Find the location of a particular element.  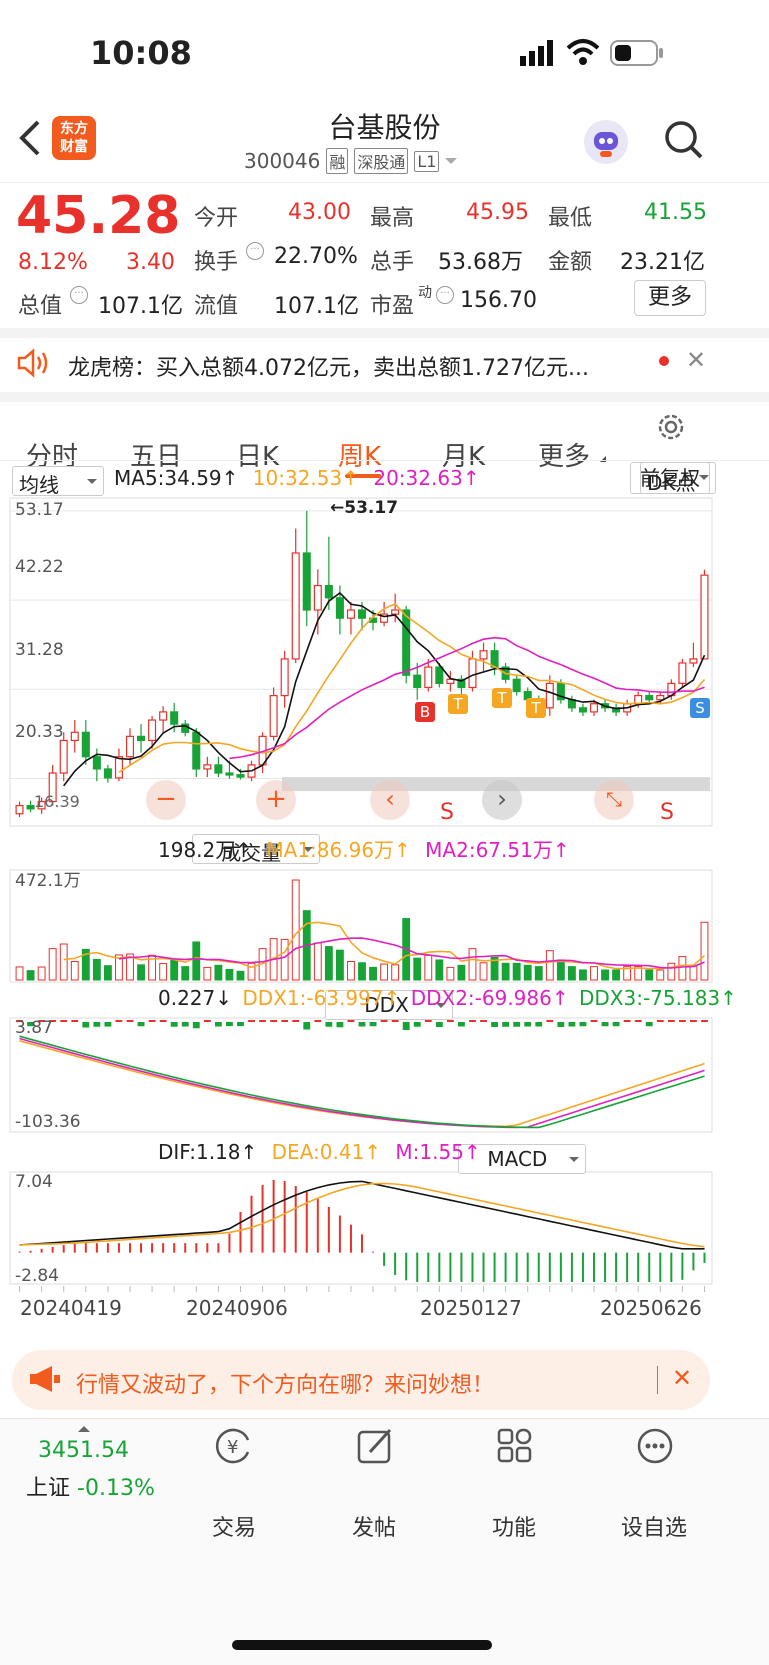

scroll-left-button: ‹ is located at coordinates (390, 800).